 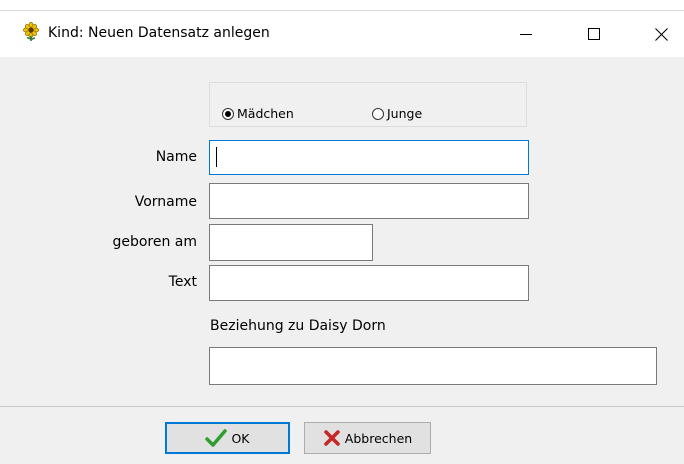 I want to click on vorname-label: Vorname, so click(x=165, y=202).